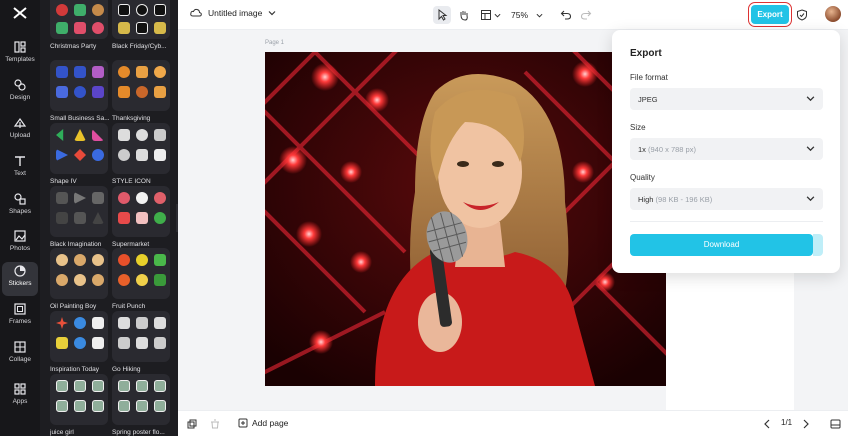  What do you see at coordinates (833, 14) in the screenshot?
I see `avatar` at bounding box center [833, 14].